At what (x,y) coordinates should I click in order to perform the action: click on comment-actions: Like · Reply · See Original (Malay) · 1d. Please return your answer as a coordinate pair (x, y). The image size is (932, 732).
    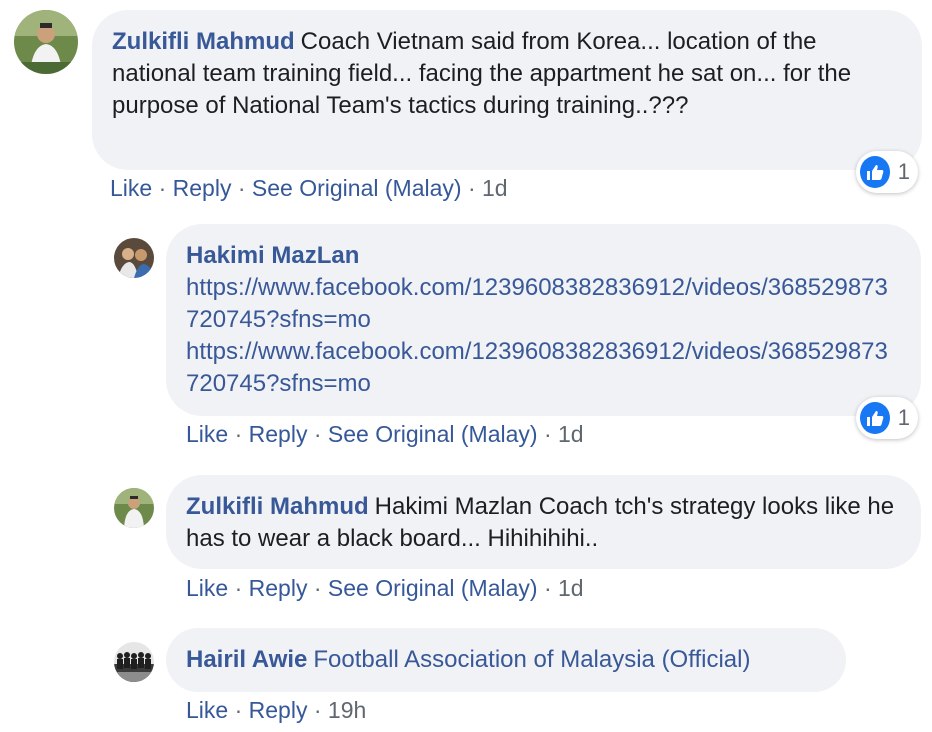
    Looking at the image, I should click on (309, 188).